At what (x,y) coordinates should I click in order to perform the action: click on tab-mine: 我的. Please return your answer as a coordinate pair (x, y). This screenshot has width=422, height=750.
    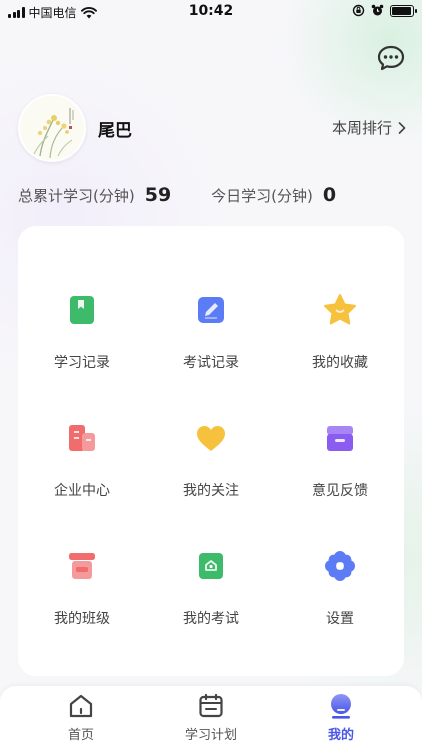
    Looking at the image, I should click on (341, 720).